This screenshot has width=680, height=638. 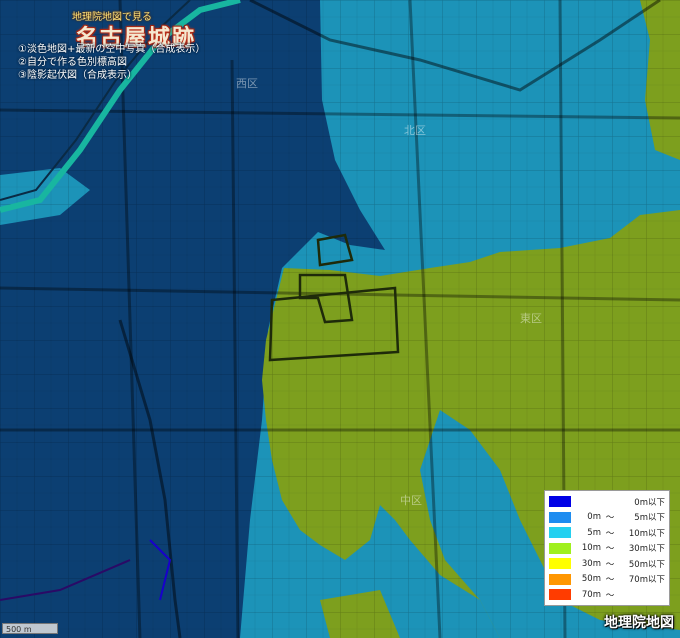 I want to click on legend-row: 50m ～ 70m以下, so click(x=607, y=580).